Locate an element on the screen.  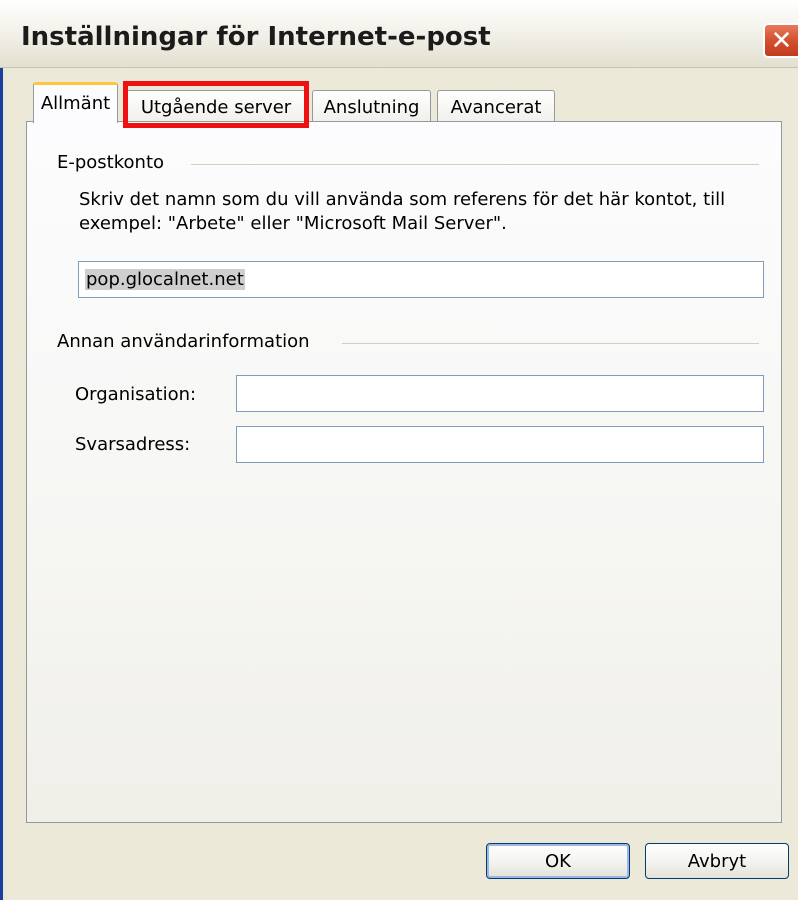
ok-button: OK is located at coordinates (558, 861).